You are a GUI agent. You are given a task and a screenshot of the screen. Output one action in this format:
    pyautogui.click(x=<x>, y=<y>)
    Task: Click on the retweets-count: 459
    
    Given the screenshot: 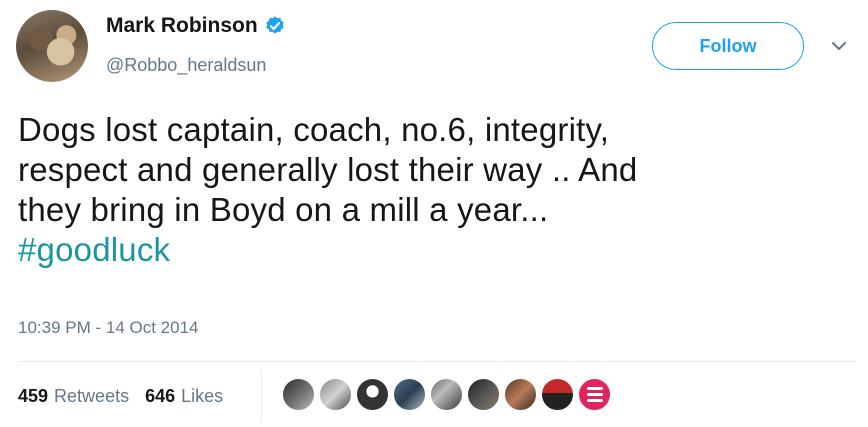 What is the action you would take?
    pyautogui.click(x=33, y=396)
    